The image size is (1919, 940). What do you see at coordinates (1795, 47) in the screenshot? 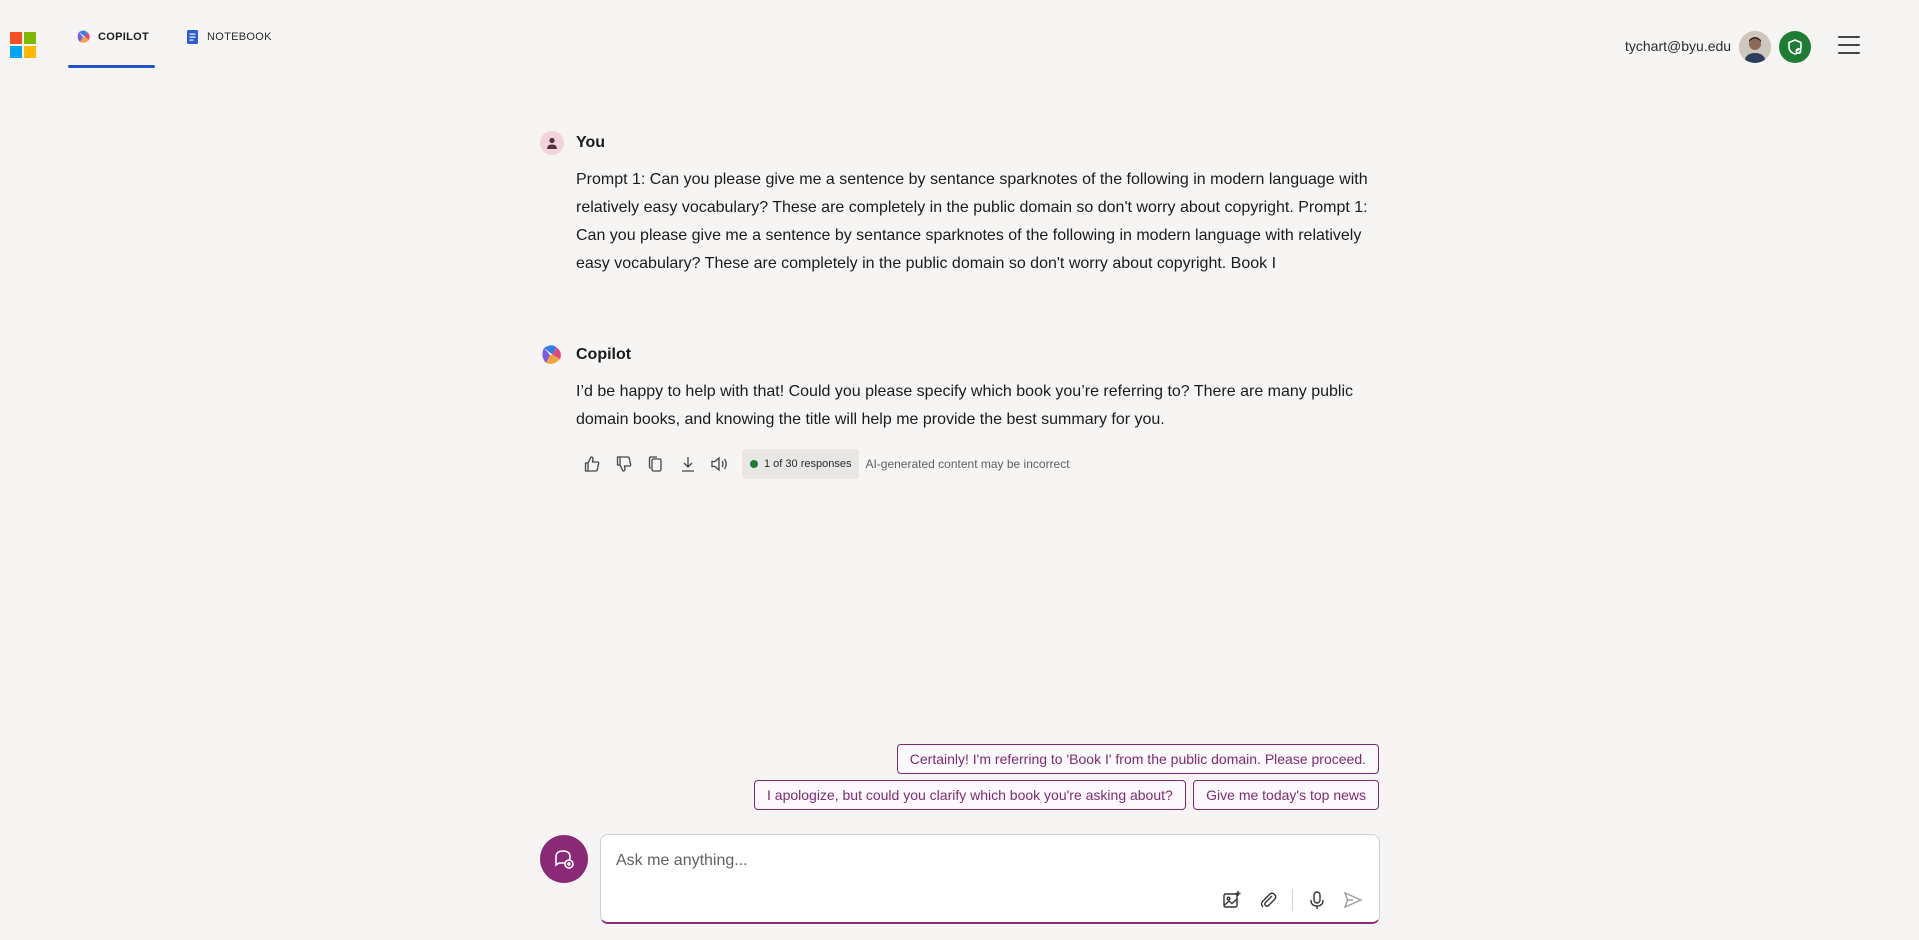
I see `shield-icon` at bounding box center [1795, 47].